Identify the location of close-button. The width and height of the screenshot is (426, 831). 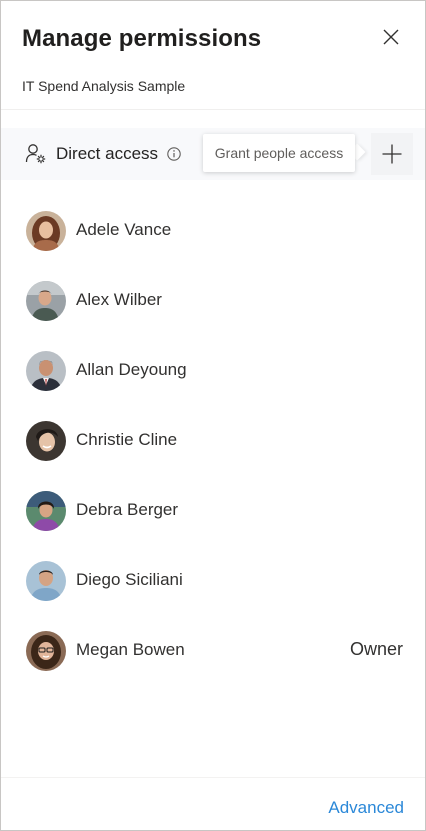
(391, 37).